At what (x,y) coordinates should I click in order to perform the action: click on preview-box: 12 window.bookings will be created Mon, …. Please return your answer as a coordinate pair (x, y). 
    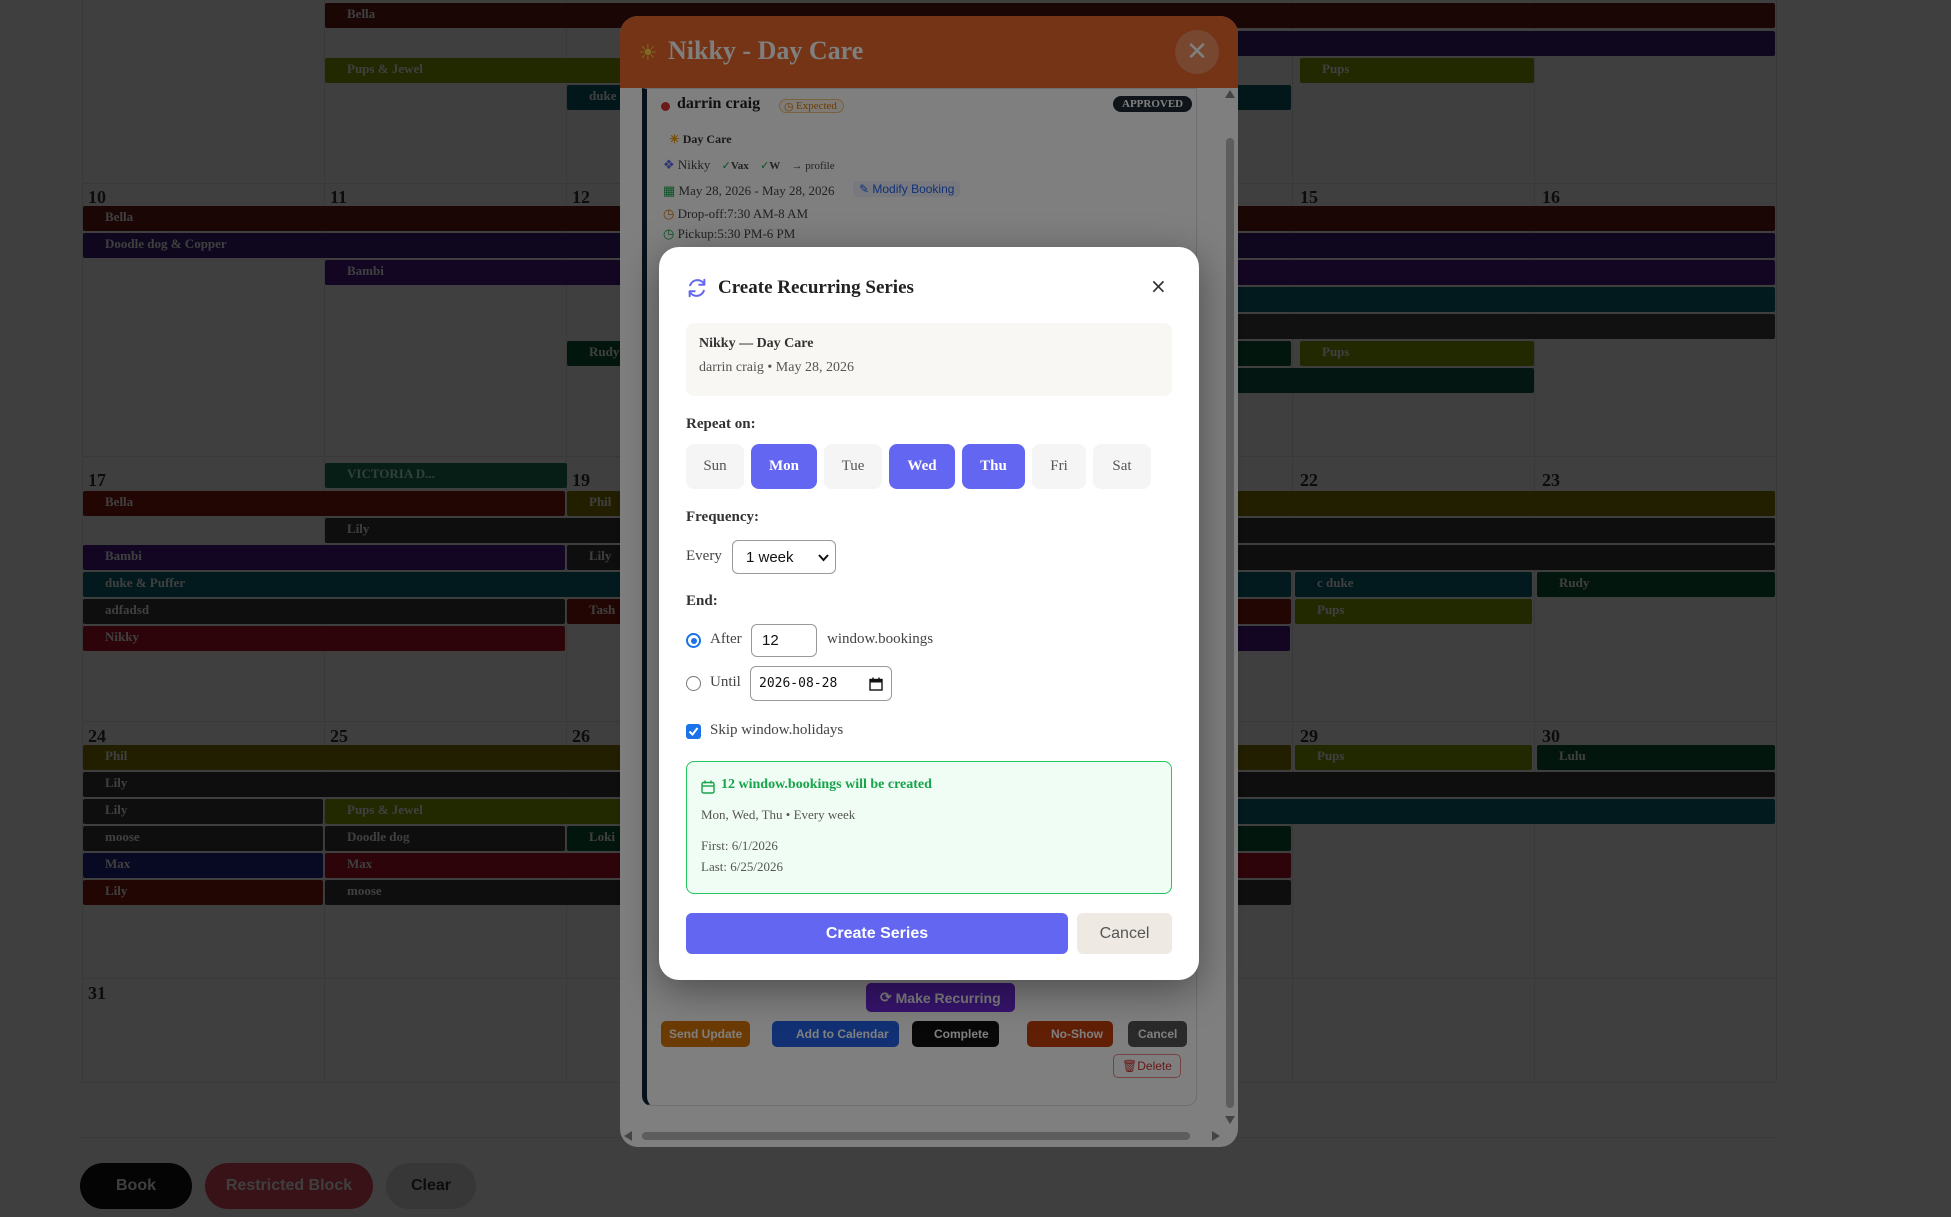
    Looking at the image, I should click on (929, 827).